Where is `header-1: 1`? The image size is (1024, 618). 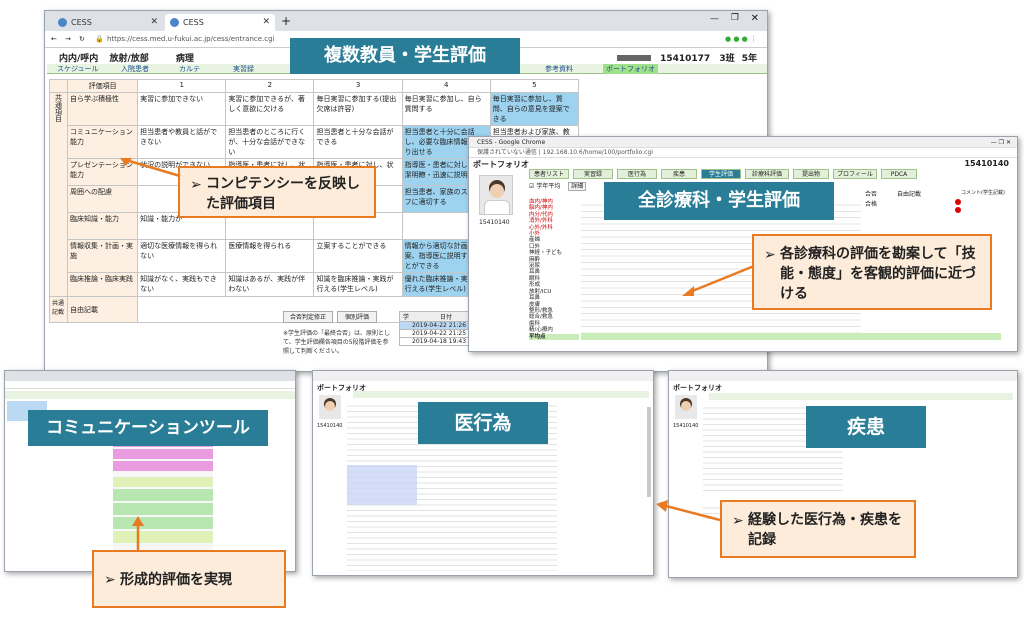 header-1: 1 is located at coordinates (182, 86).